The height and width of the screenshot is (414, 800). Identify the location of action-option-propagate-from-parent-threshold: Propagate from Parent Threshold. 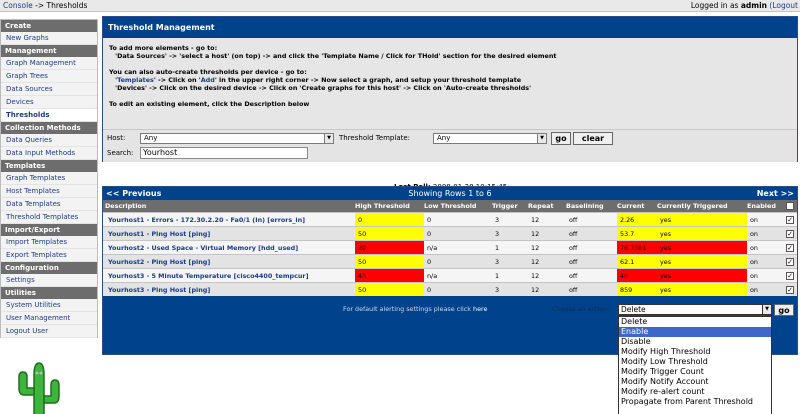
(695, 402).